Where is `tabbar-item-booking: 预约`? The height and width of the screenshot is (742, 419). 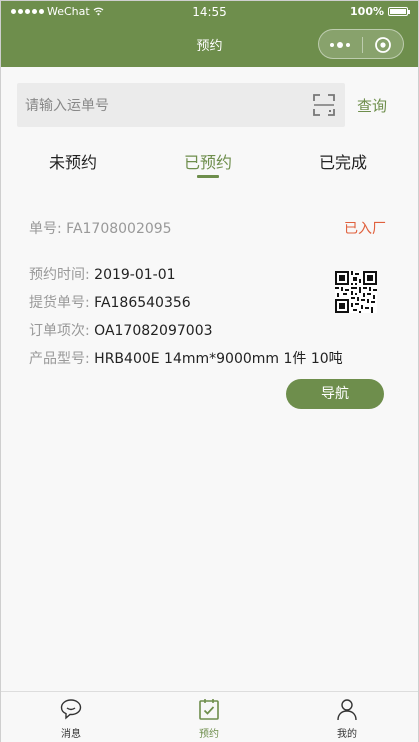
tabbar-item-booking: 预约 is located at coordinates (209, 717).